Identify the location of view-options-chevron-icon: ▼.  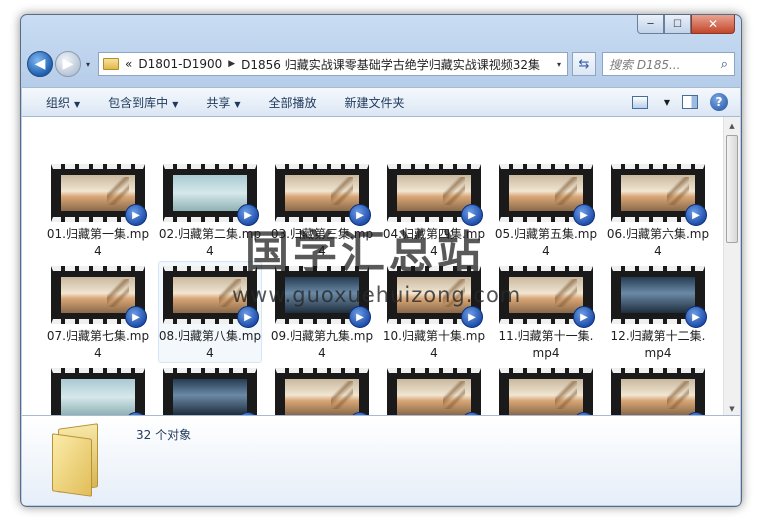
(667, 102).